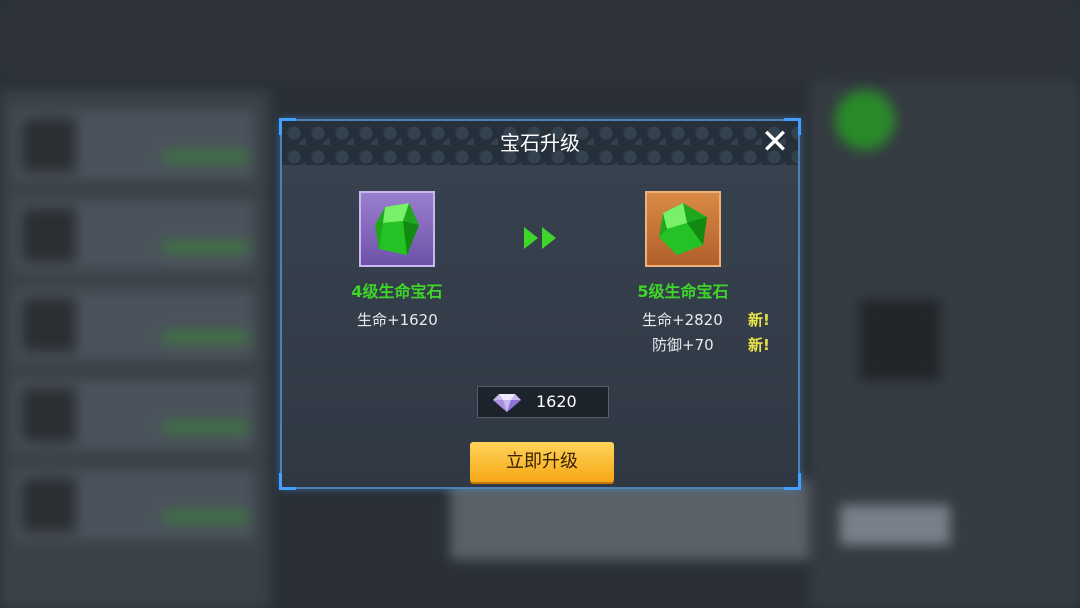 The image size is (1080, 608). What do you see at coordinates (540, 143) in the screenshot?
I see `dialog-title: 宝石升级` at bounding box center [540, 143].